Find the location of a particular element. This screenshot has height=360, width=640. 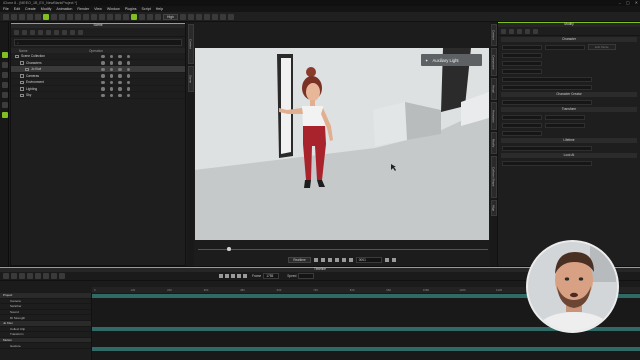

cc-field is located at coordinates (547, 102).